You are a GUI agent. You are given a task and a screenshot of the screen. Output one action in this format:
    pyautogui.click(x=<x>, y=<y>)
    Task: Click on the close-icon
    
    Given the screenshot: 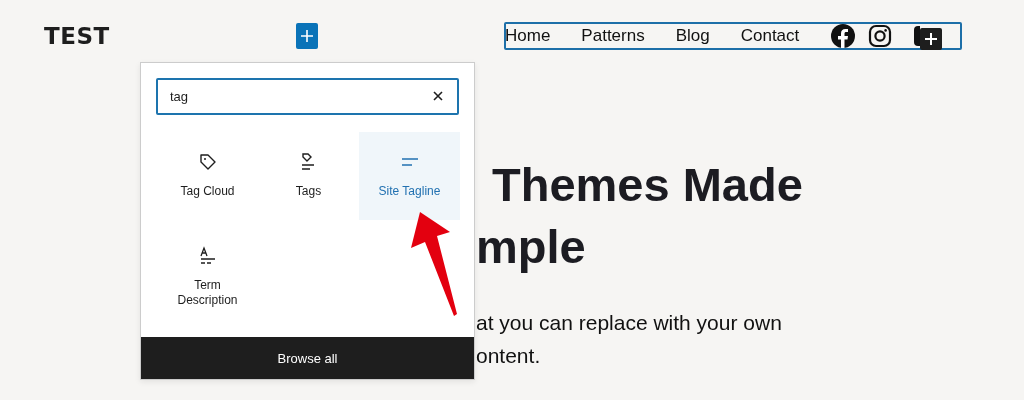 What is the action you would take?
    pyautogui.click(x=438, y=96)
    